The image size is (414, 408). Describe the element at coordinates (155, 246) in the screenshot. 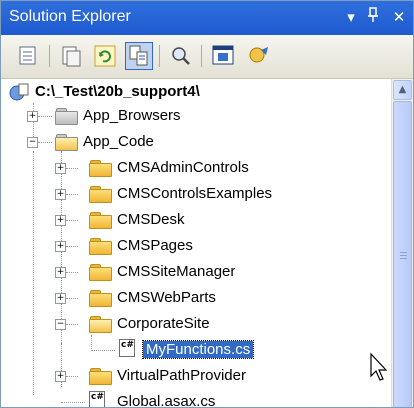

I see `tree-item-cmspages: CMSPages` at that location.